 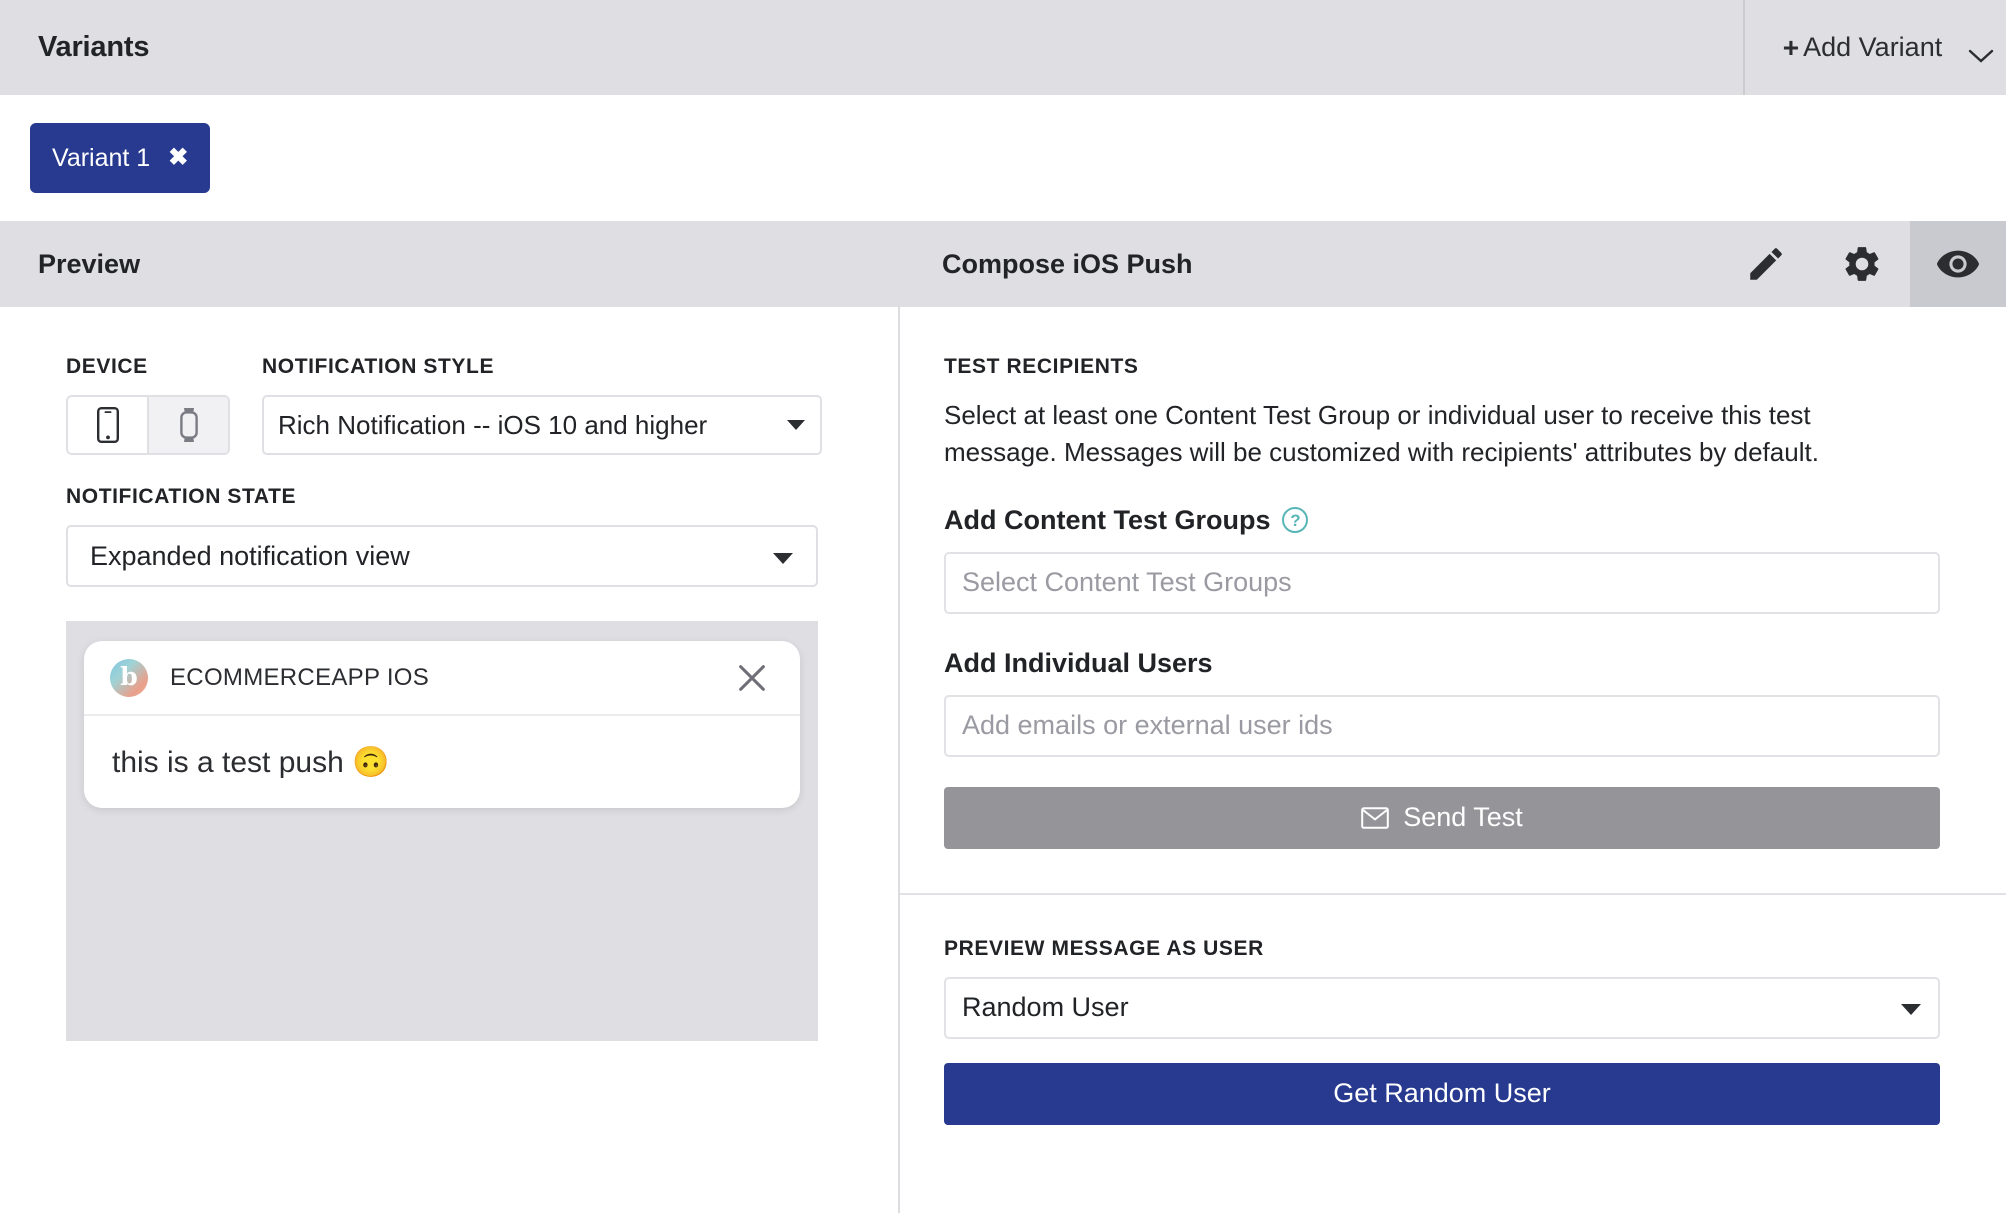 What do you see at coordinates (250, 555) in the screenshot?
I see `notification-state-value: Expanded notification view` at bounding box center [250, 555].